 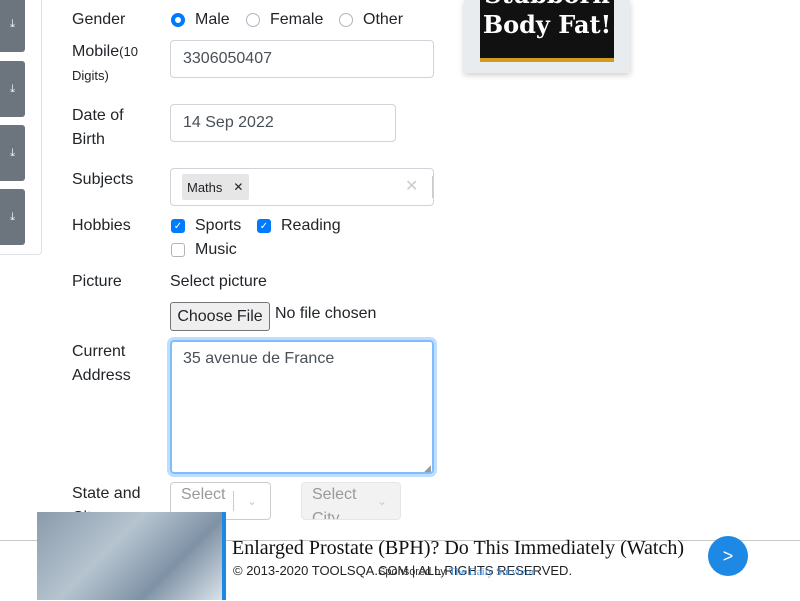 What do you see at coordinates (178, 250) in the screenshot?
I see `checkbox-box` at bounding box center [178, 250].